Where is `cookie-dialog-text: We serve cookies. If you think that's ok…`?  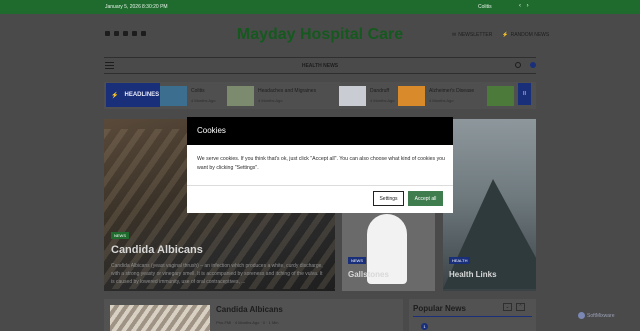 cookie-dialog-text: We serve cookies. If you think that's ok… is located at coordinates (321, 163).